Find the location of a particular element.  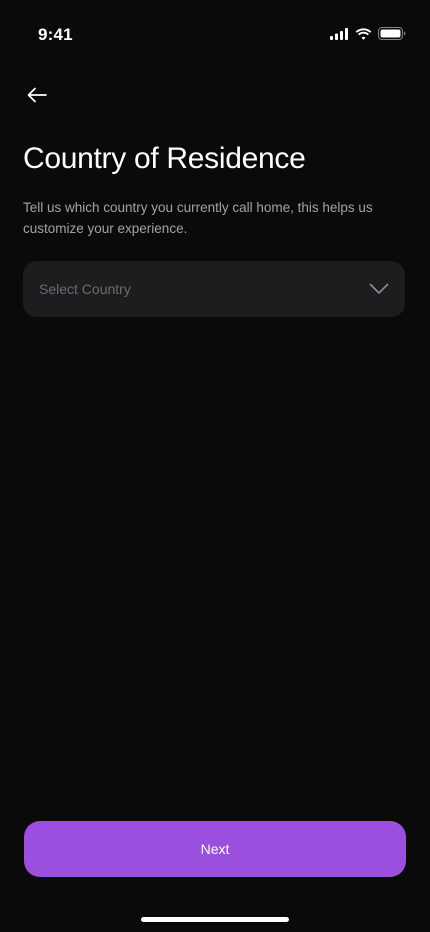

country-select: Select Country is located at coordinates (214, 289).